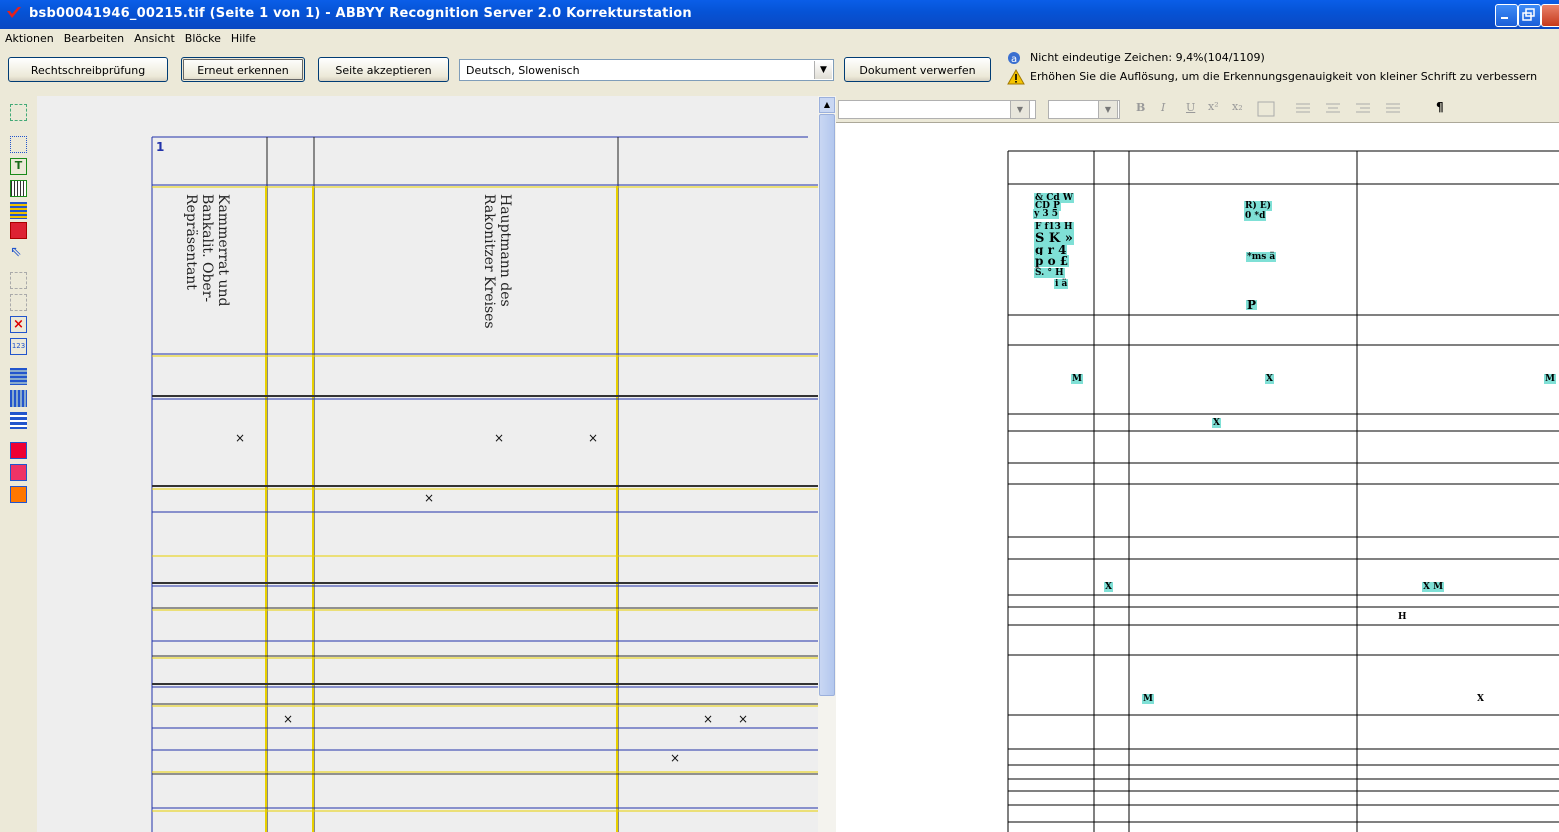 This screenshot has height=832, width=1559. What do you see at coordinates (1433, 587) in the screenshot?
I see `ocr-fragment: X M` at bounding box center [1433, 587].